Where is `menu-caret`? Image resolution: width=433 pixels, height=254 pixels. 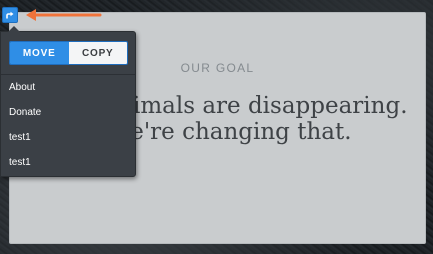 menu-caret is located at coordinates (14, 29).